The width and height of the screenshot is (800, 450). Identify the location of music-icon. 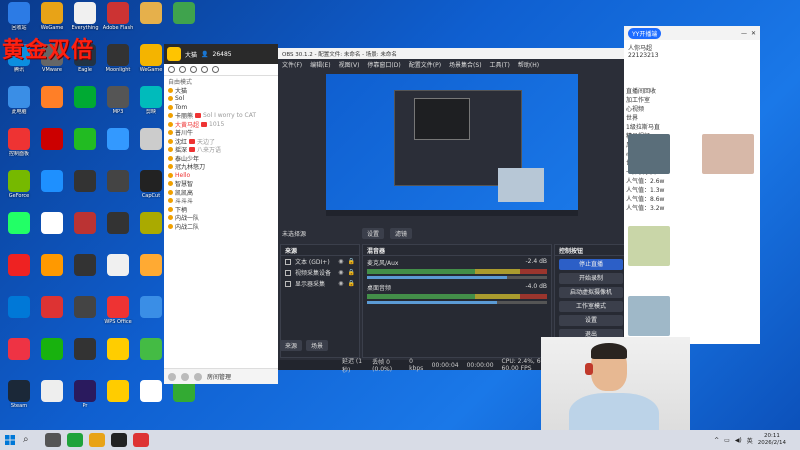
(198, 376).